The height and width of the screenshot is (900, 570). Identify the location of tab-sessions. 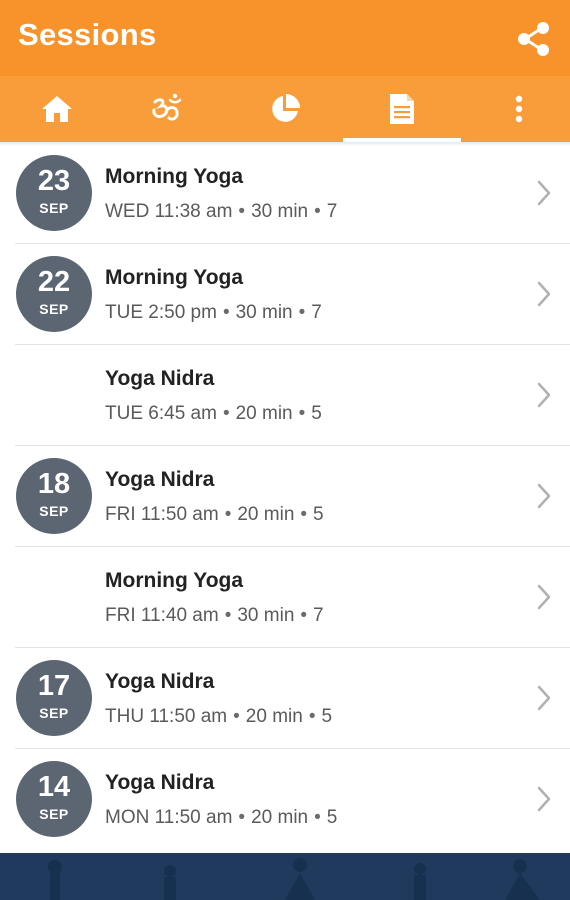
(402, 109).